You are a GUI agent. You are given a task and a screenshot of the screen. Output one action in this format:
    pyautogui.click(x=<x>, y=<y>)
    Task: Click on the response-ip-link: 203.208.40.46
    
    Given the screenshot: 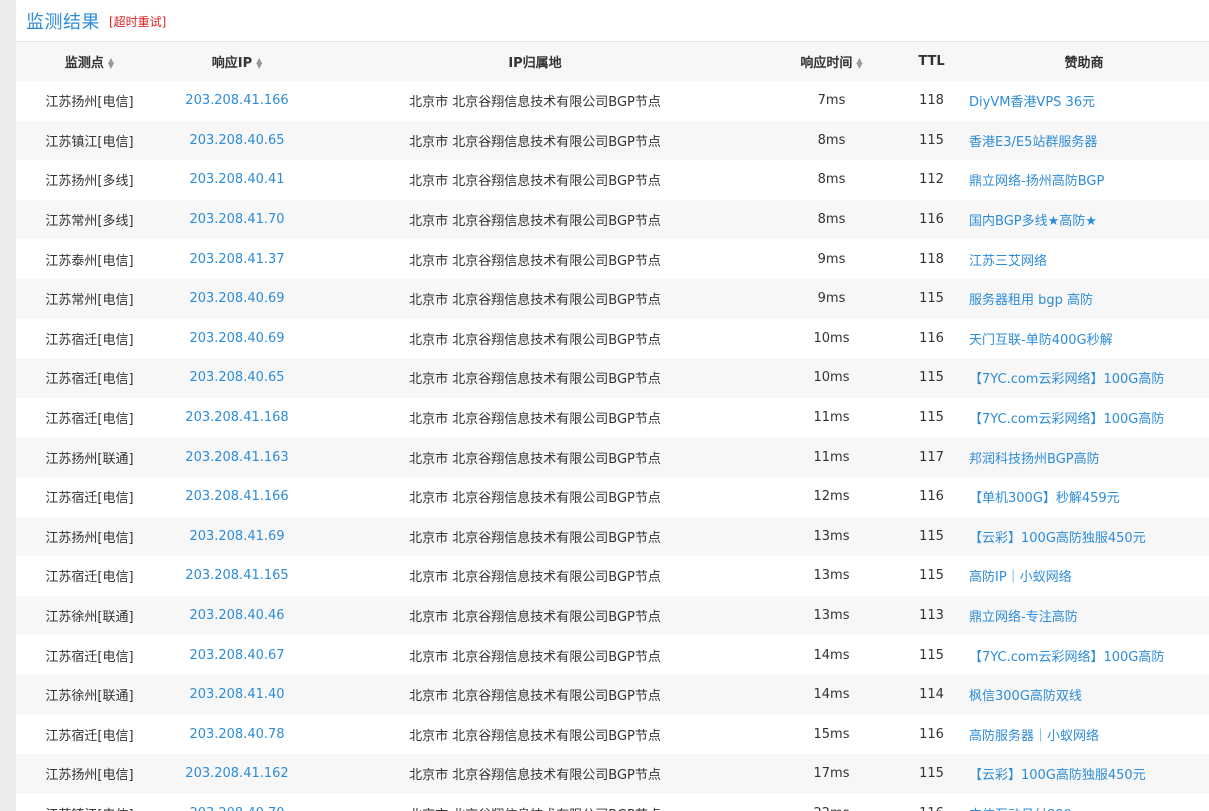 What is the action you would take?
    pyautogui.click(x=236, y=615)
    